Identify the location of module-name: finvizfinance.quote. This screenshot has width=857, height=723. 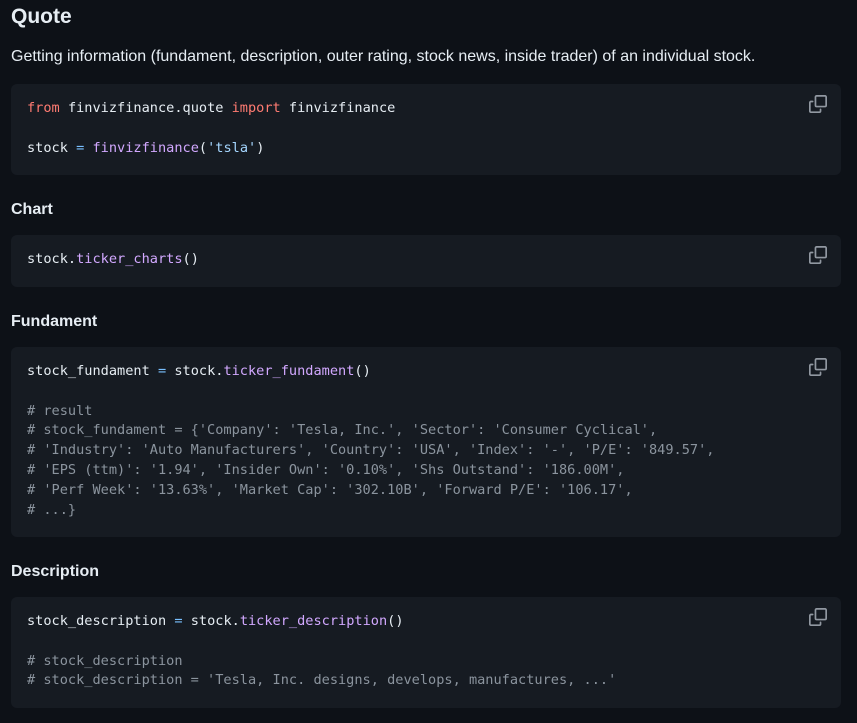
(145, 108).